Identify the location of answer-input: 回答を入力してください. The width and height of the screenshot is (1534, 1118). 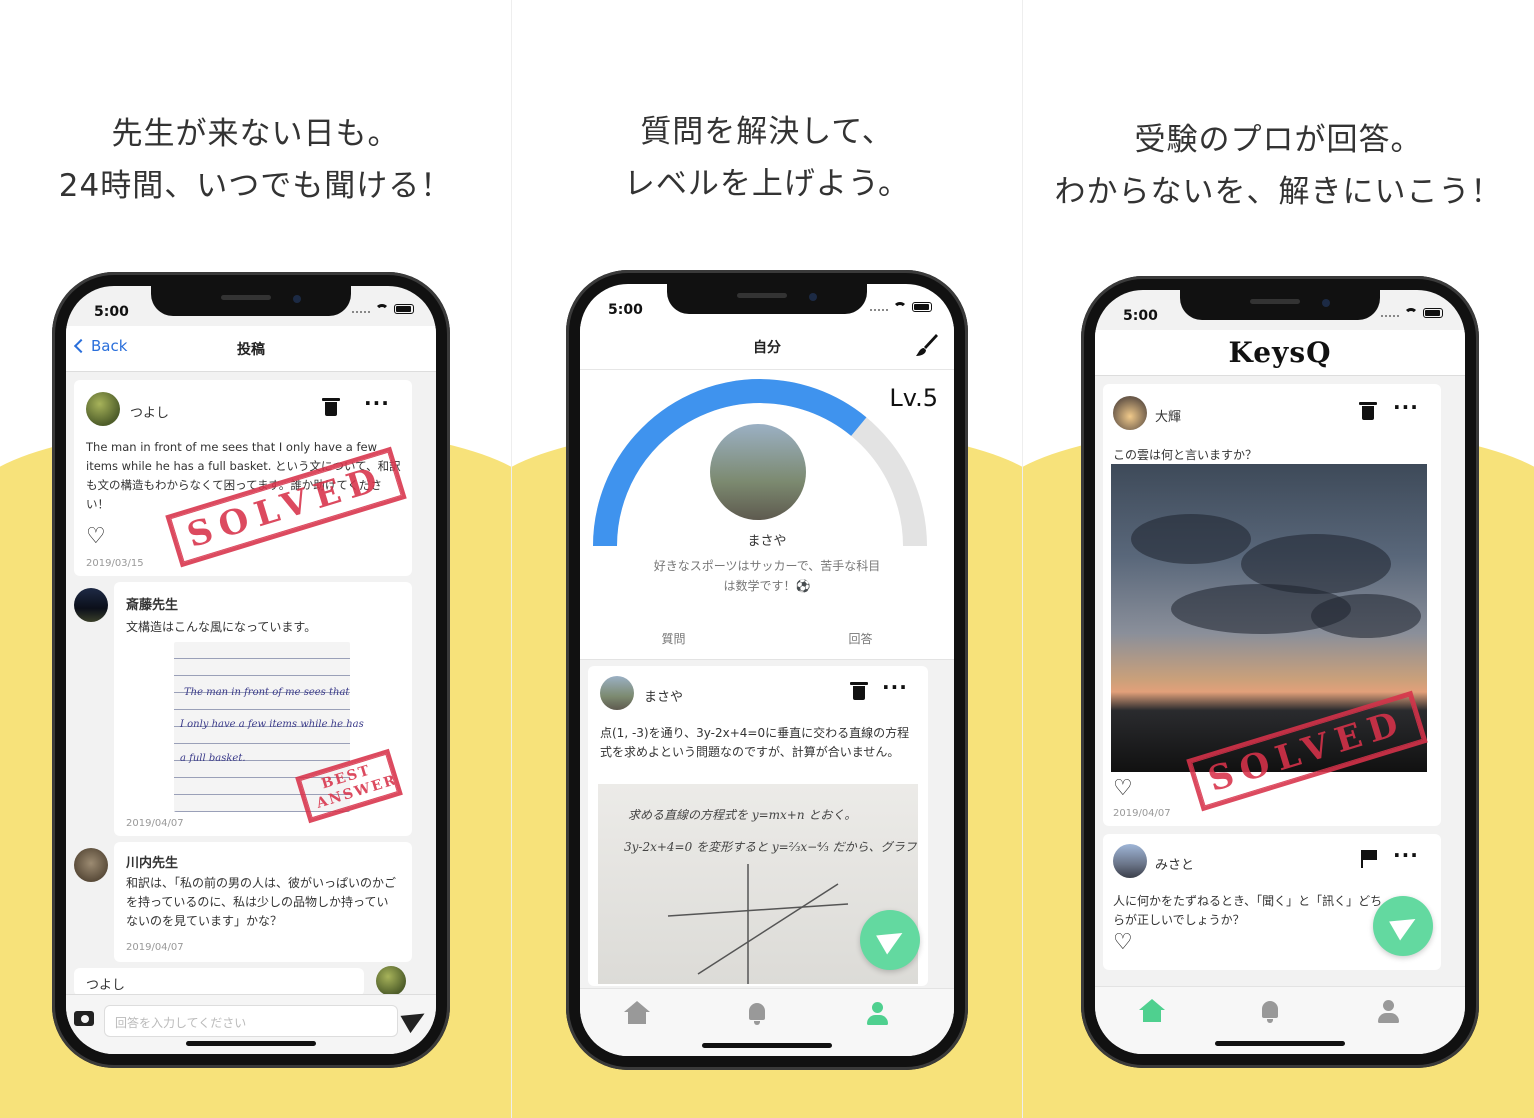
(251, 1021).